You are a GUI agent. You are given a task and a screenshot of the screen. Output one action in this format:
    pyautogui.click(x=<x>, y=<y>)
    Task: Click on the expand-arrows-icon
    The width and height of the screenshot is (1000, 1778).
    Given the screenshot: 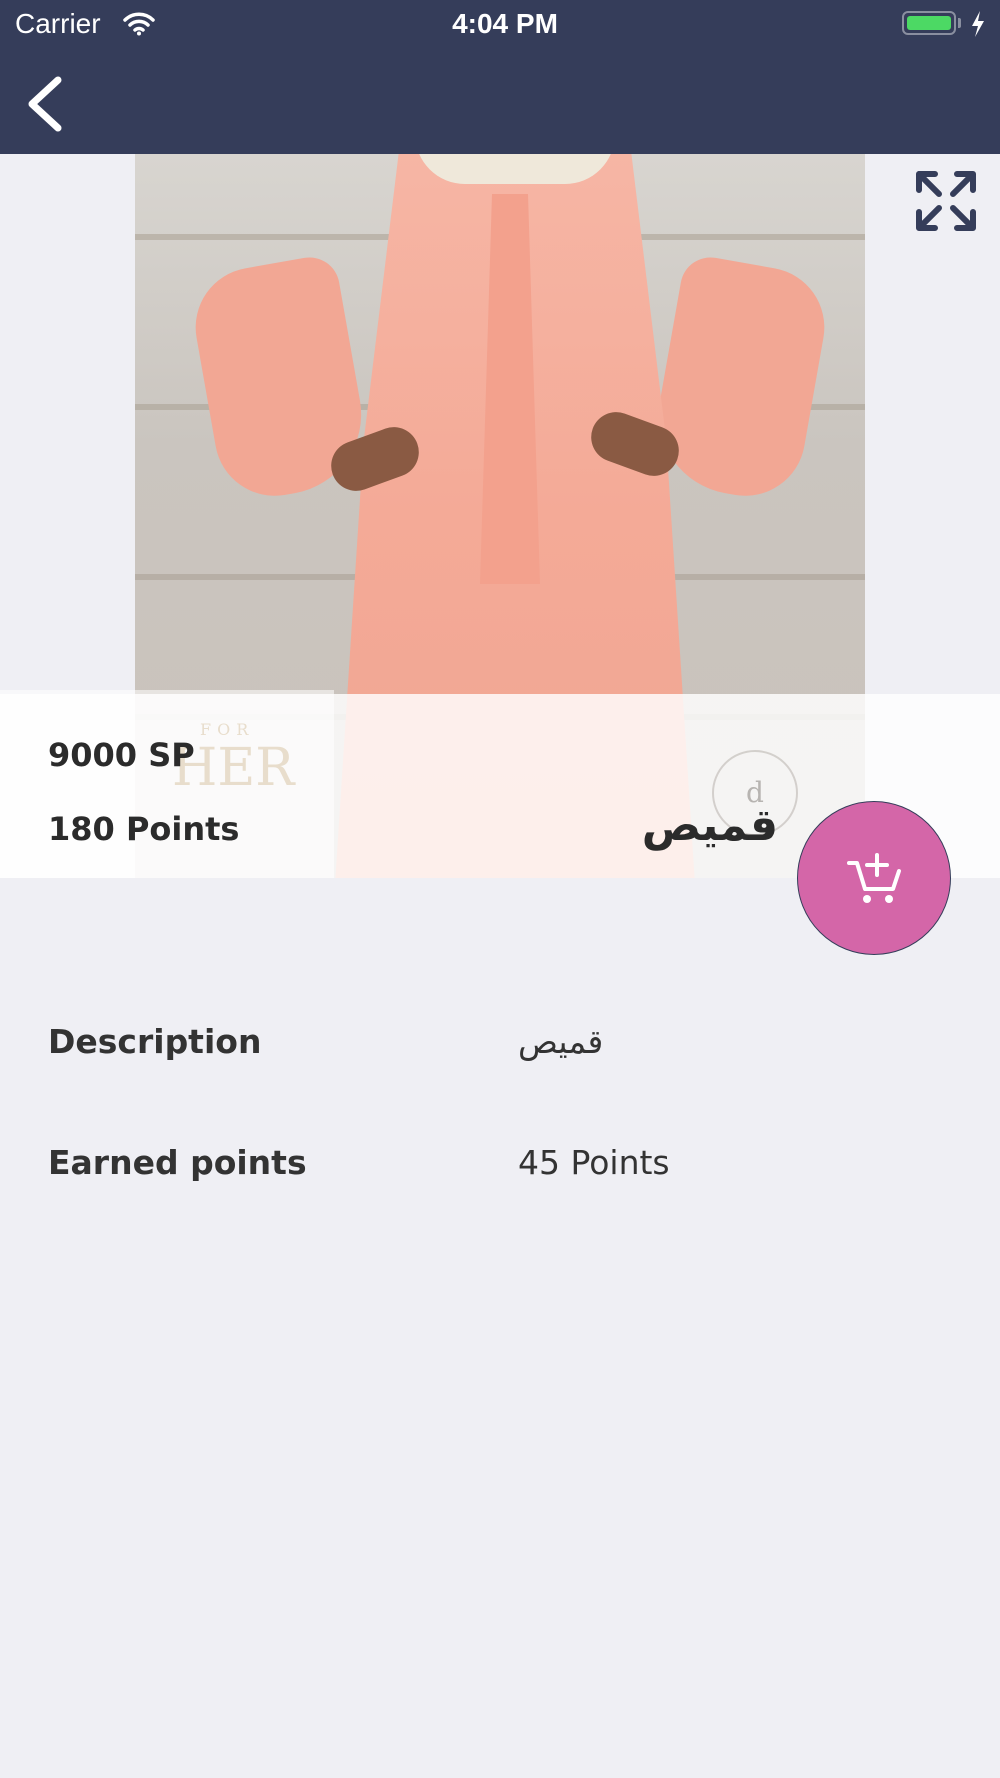 What is the action you would take?
    pyautogui.click(x=946, y=201)
    